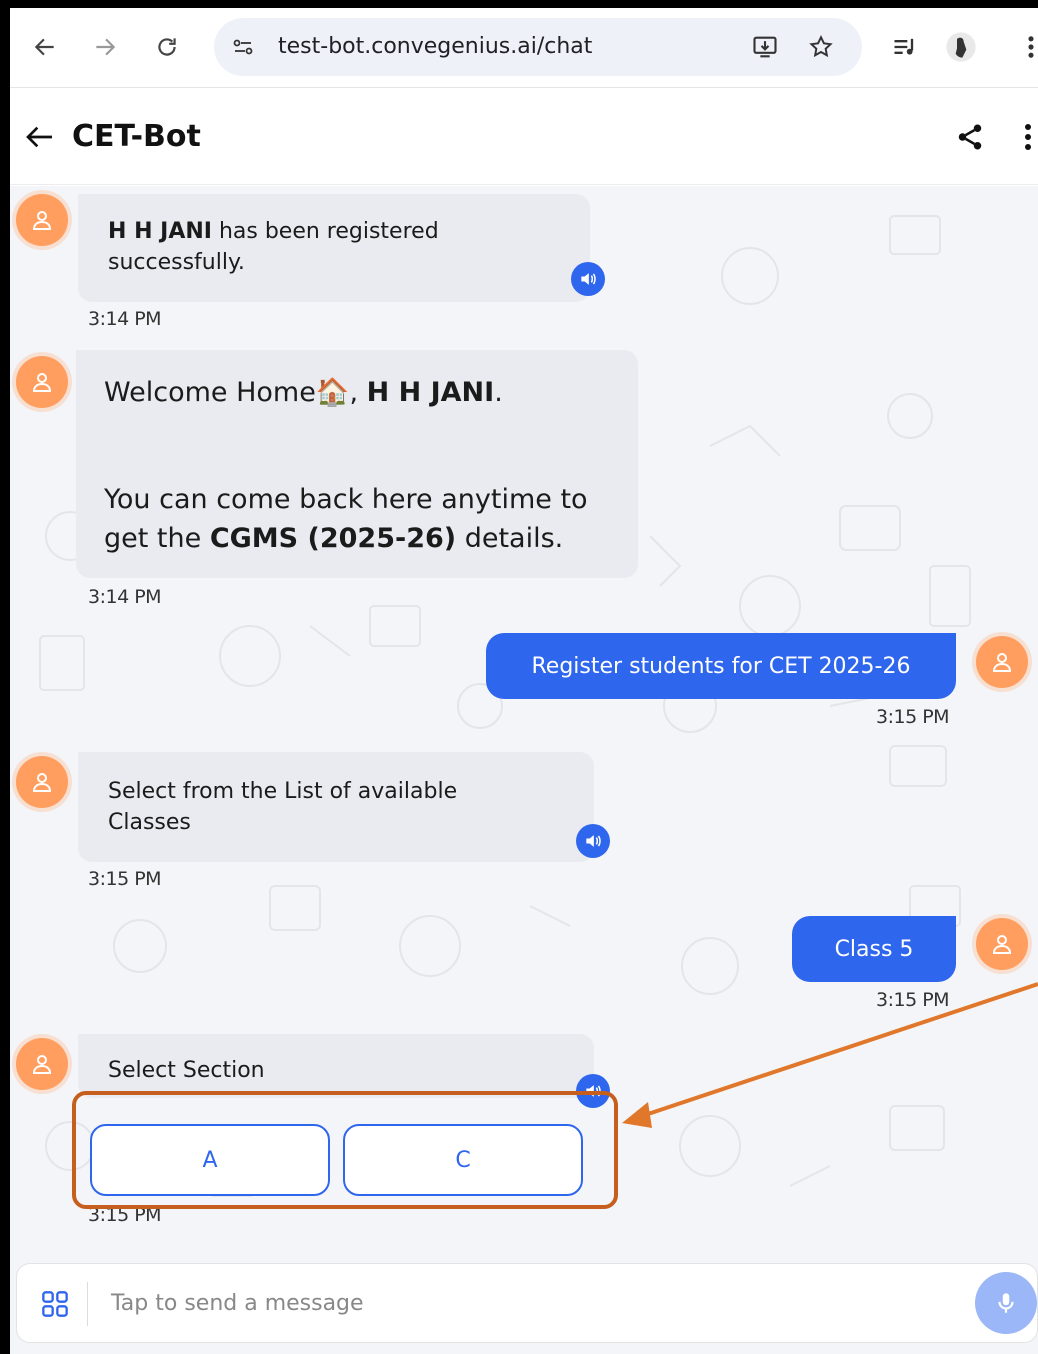 The height and width of the screenshot is (1354, 1038). Describe the element at coordinates (237, 1303) in the screenshot. I see `input-placeholder: Tap to send a message` at that location.